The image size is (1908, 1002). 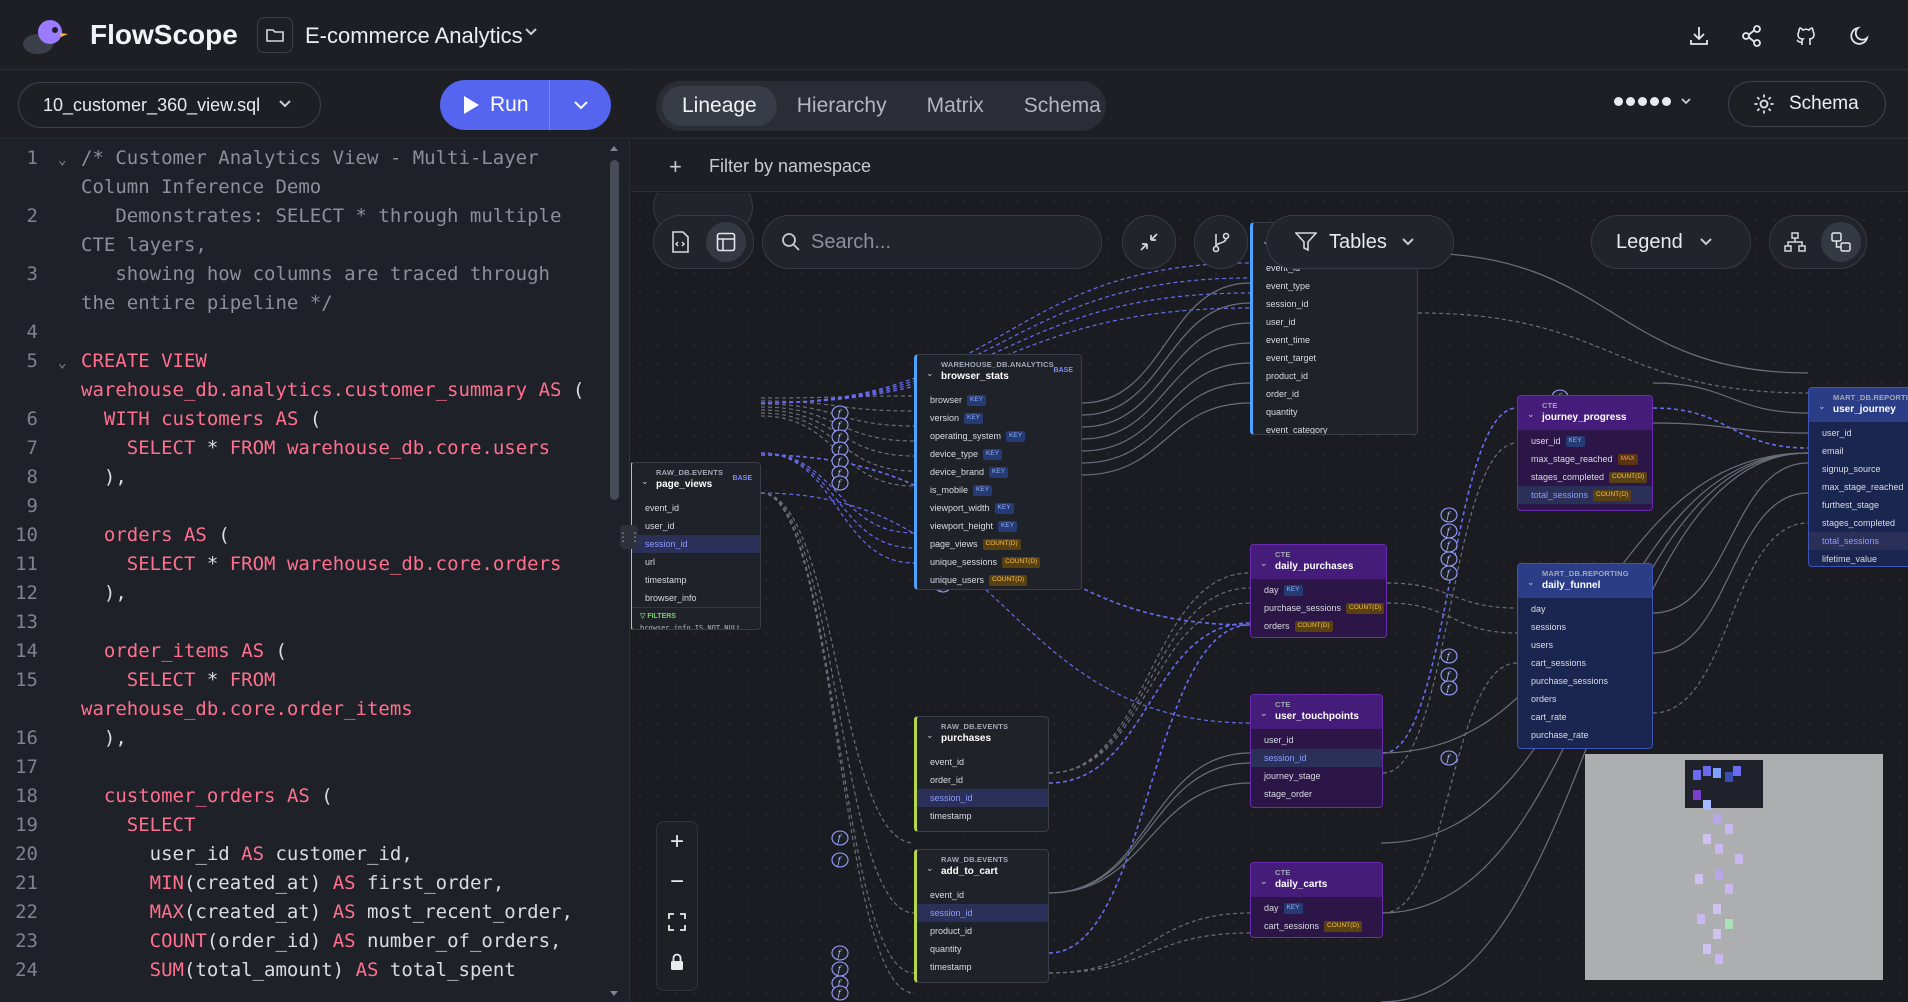 I want to click on node-column: event_type, so click(x=1335, y=286).